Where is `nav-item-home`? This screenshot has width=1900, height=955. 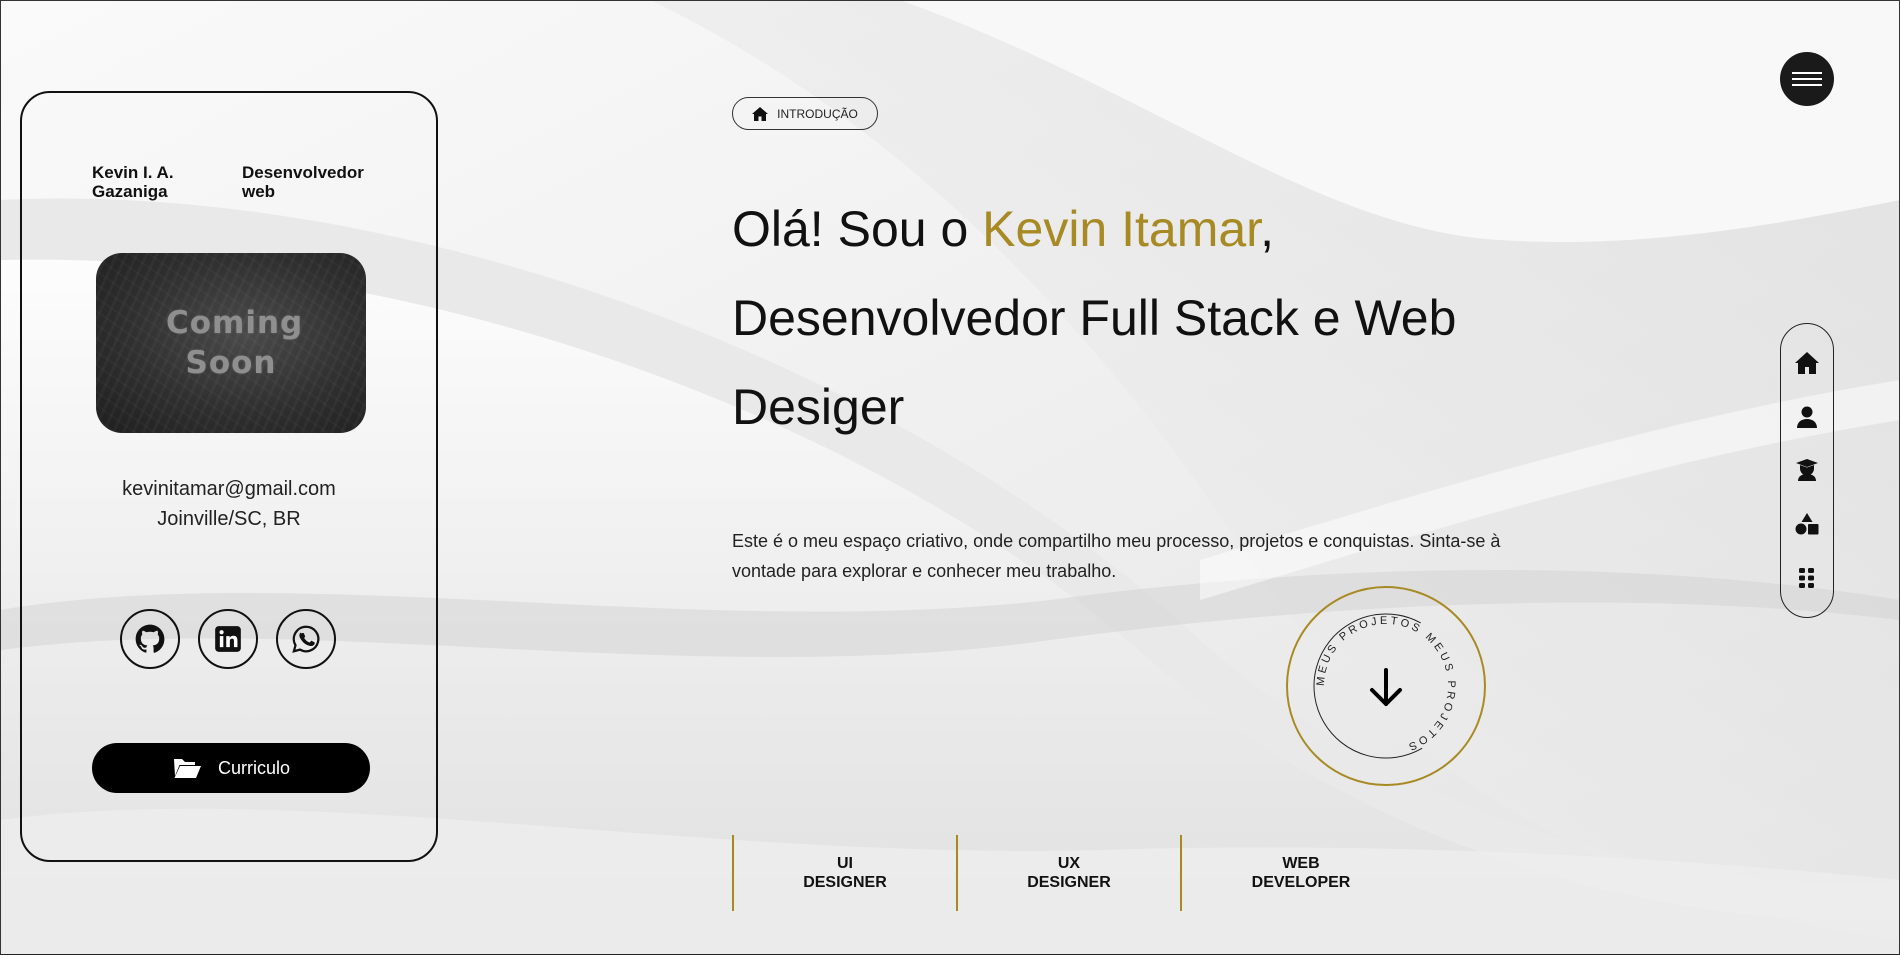
nav-item-home is located at coordinates (1807, 363).